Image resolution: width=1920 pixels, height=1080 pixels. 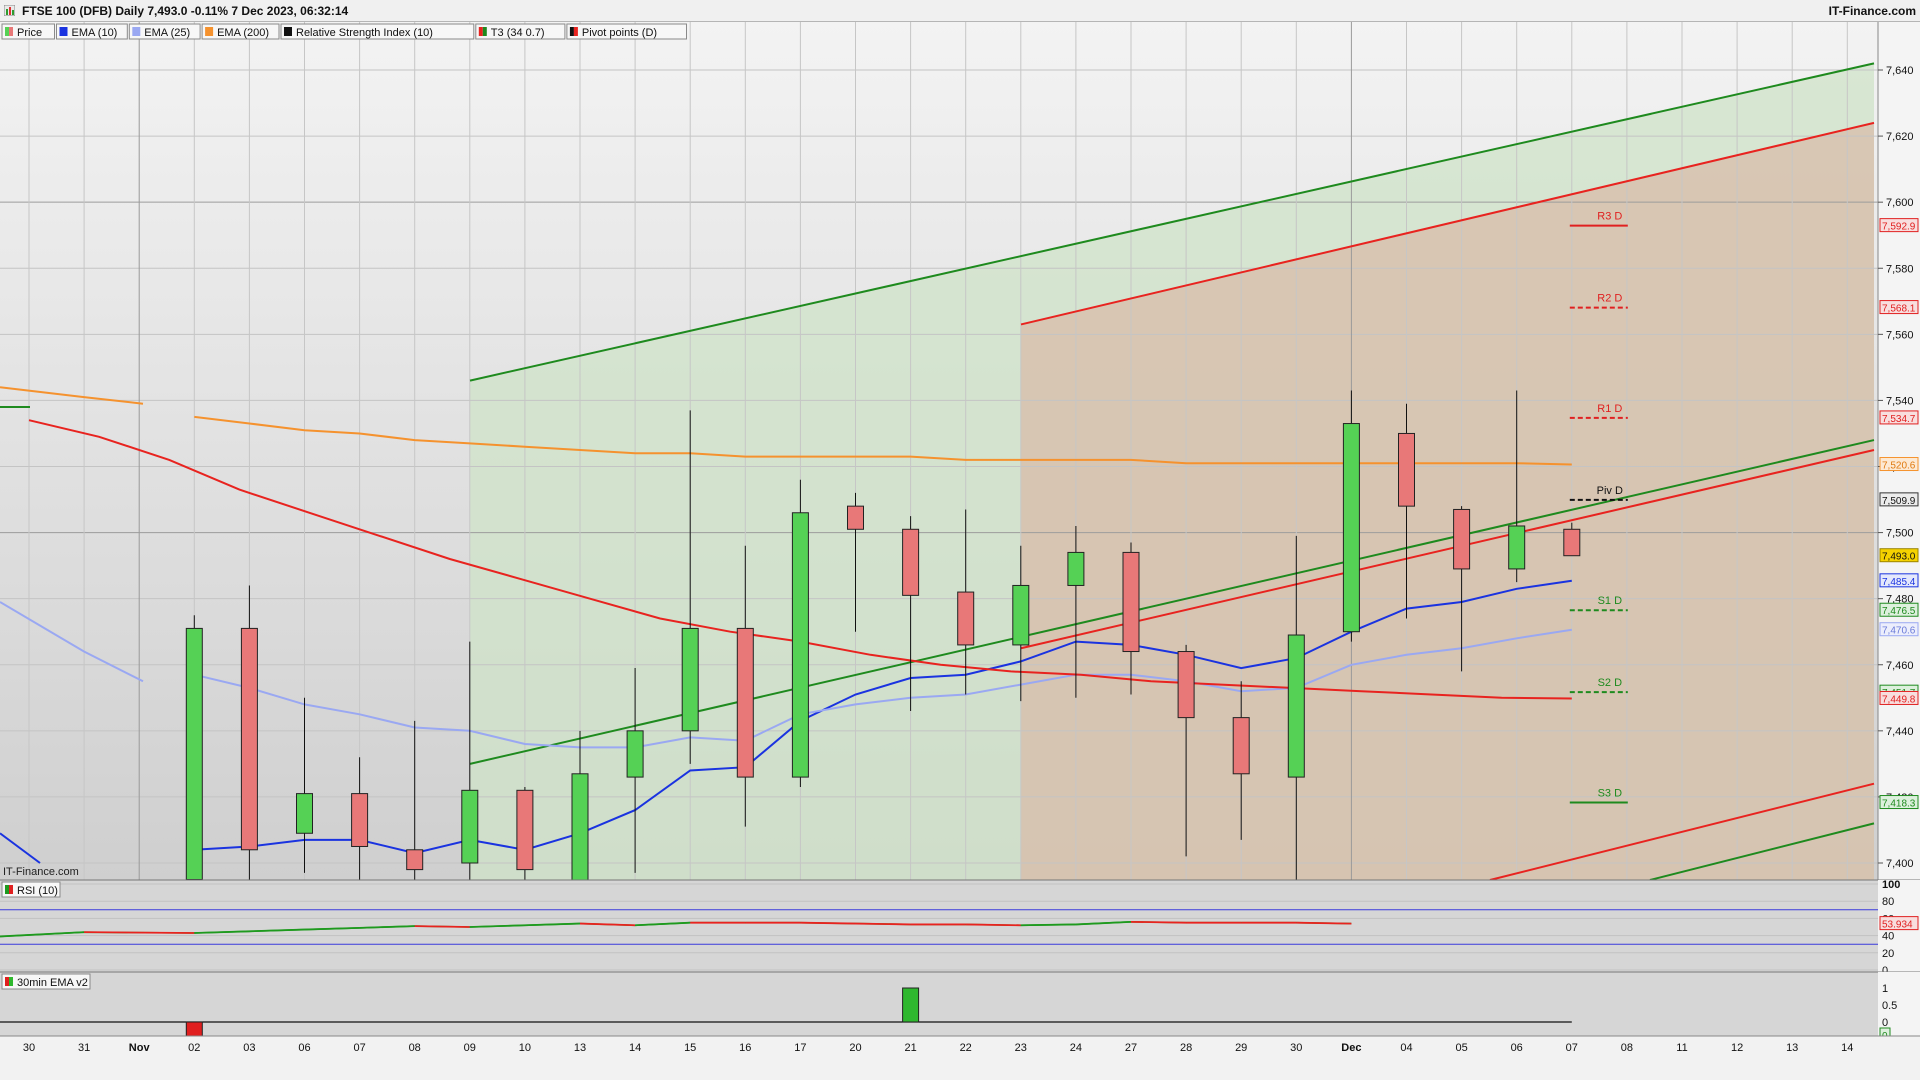 I want to click on ema30-legend: 30min EMA v2, so click(x=46, y=981).